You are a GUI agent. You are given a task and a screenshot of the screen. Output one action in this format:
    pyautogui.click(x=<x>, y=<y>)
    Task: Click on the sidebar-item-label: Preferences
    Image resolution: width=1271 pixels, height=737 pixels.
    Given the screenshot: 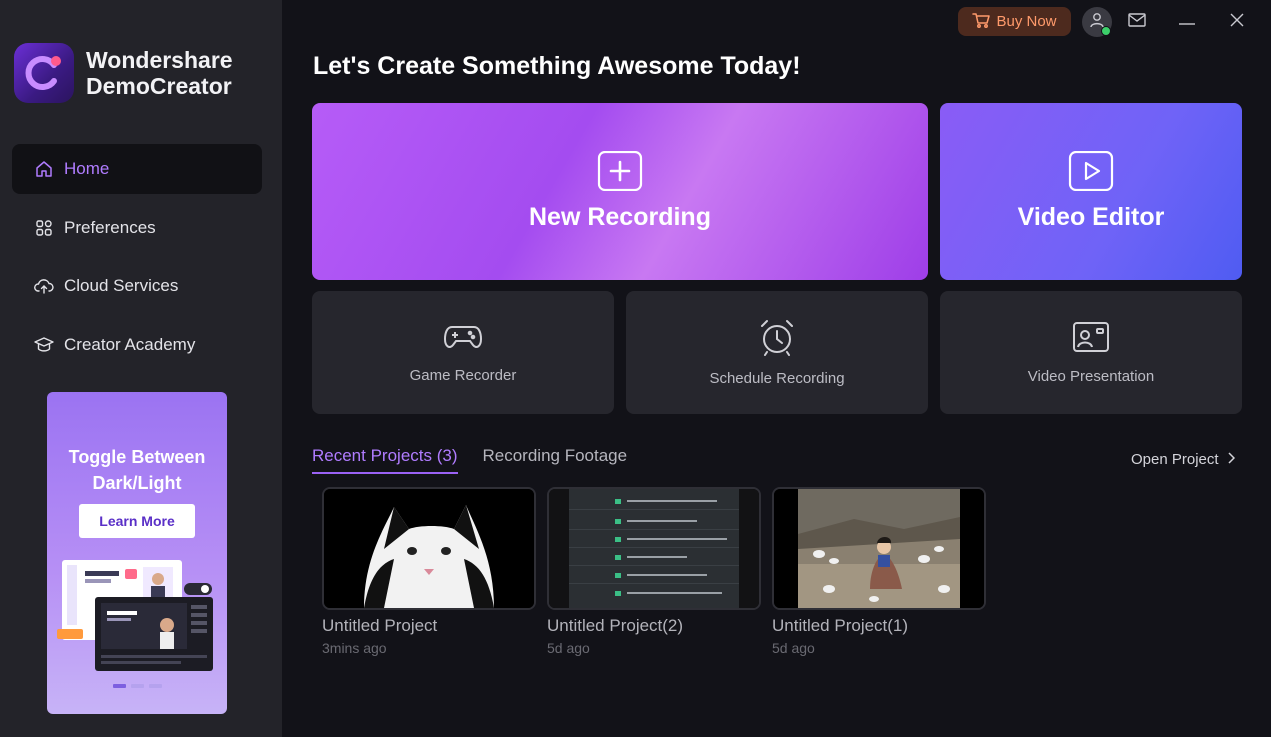 What is the action you would take?
    pyautogui.click(x=110, y=227)
    